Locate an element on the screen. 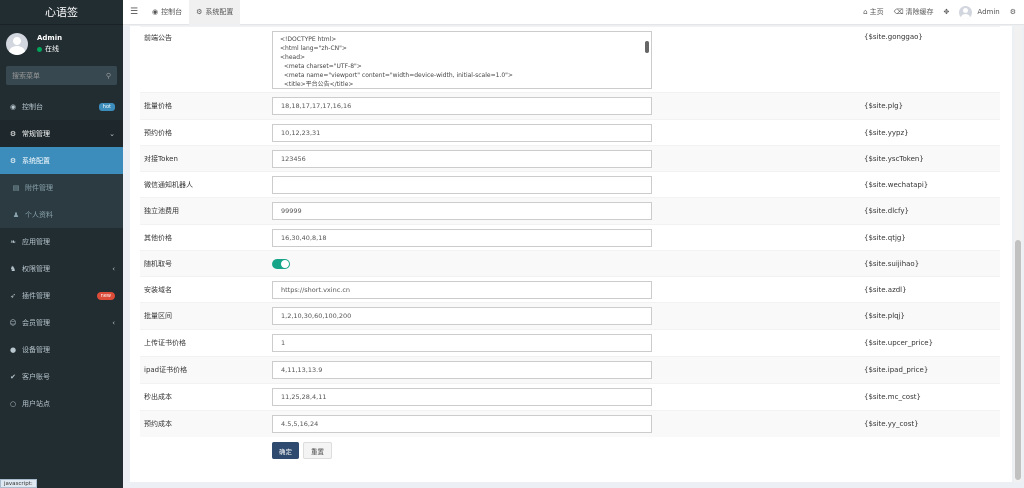  sidebar-item-system-config: ⚙ 系统配置 is located at coordinates (61, 160).